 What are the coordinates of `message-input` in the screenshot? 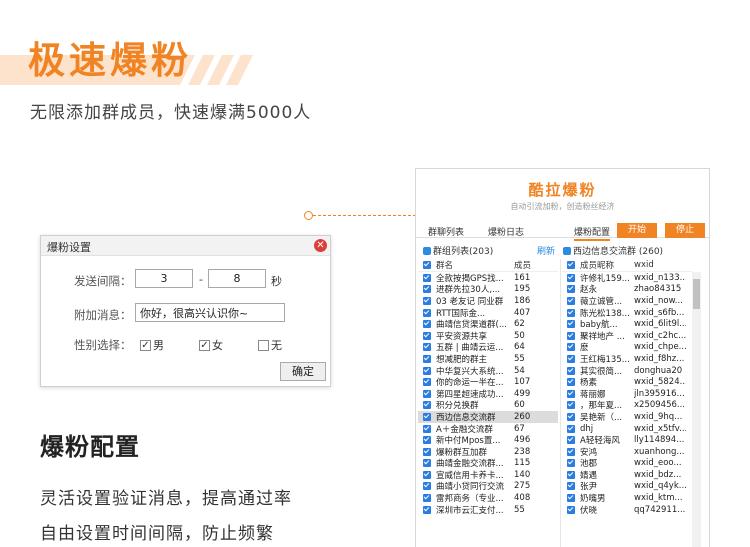 It's located at (210, 312).